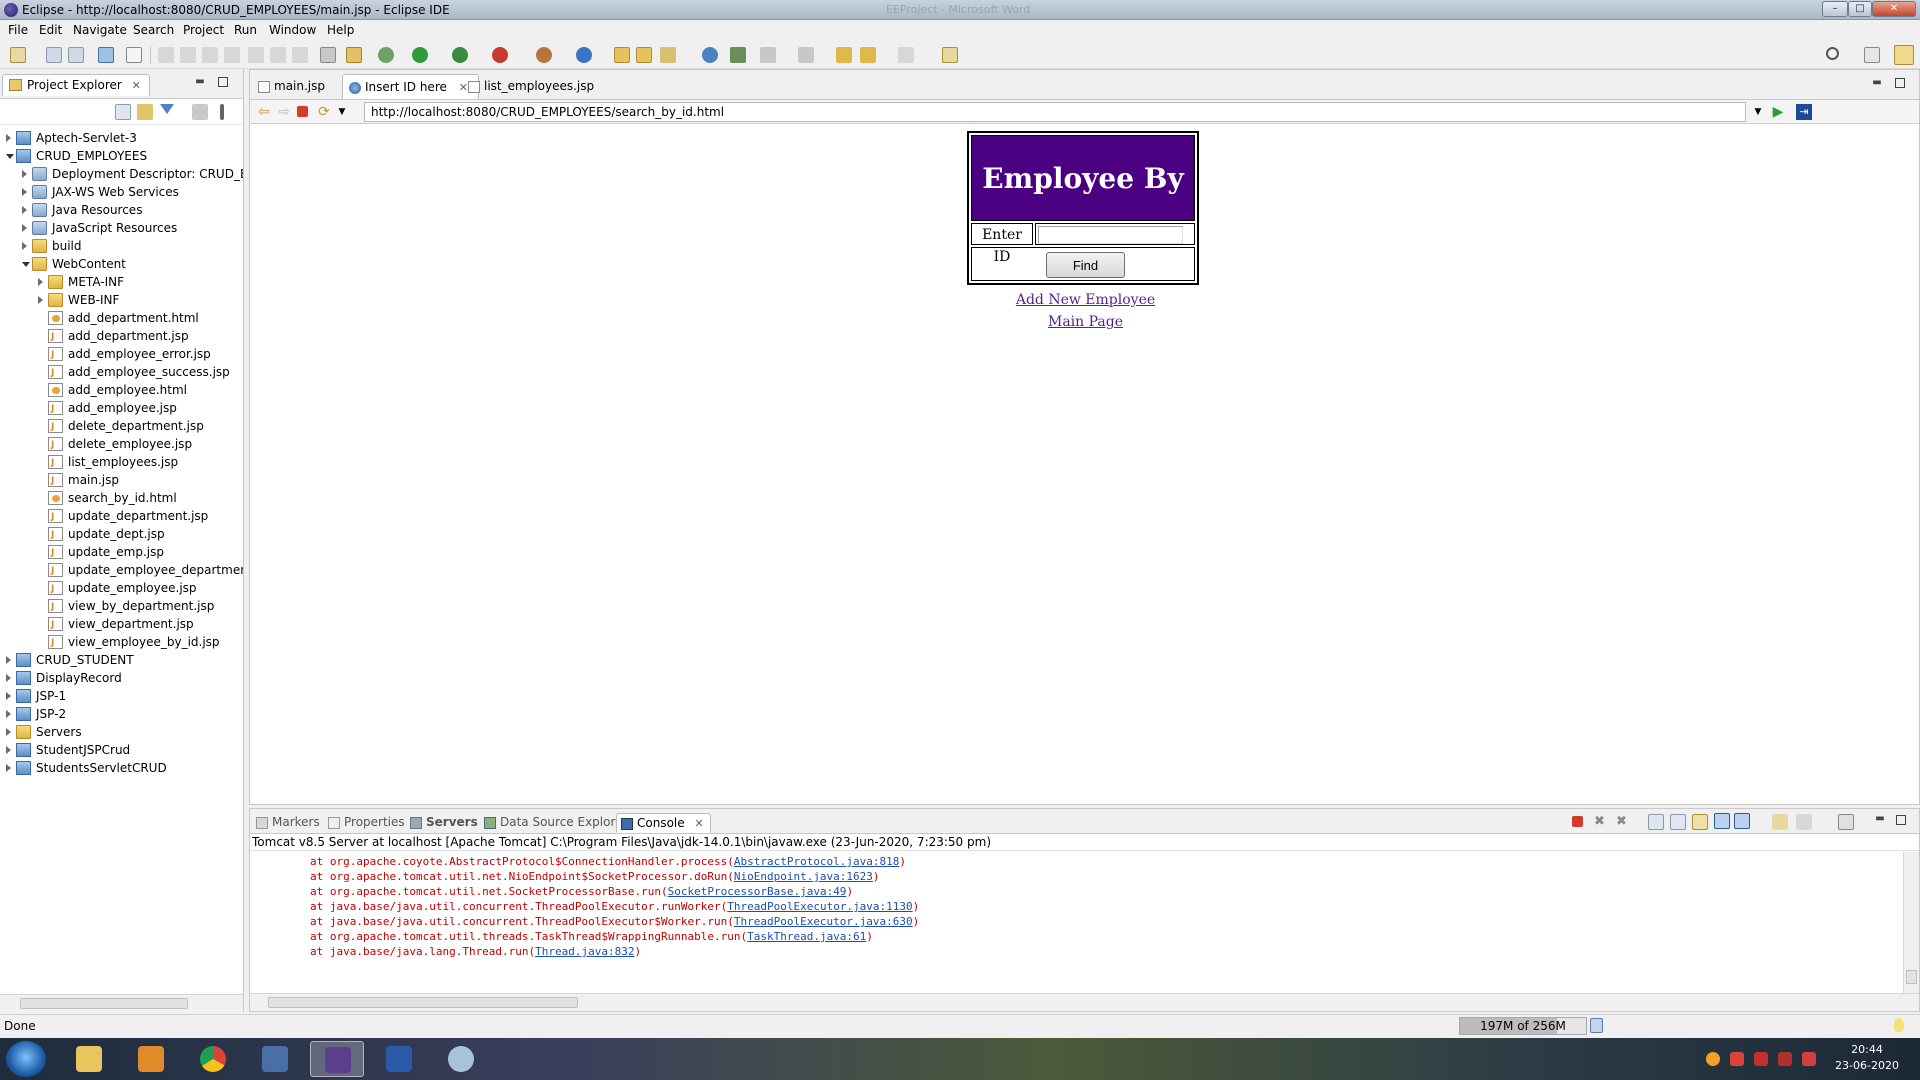 This screenshot has width=1920, height=1080. What do you see at coordinates (399, 1059) in the screenshot?
I see `taskbar-word` at bounding box center [399, 1059].